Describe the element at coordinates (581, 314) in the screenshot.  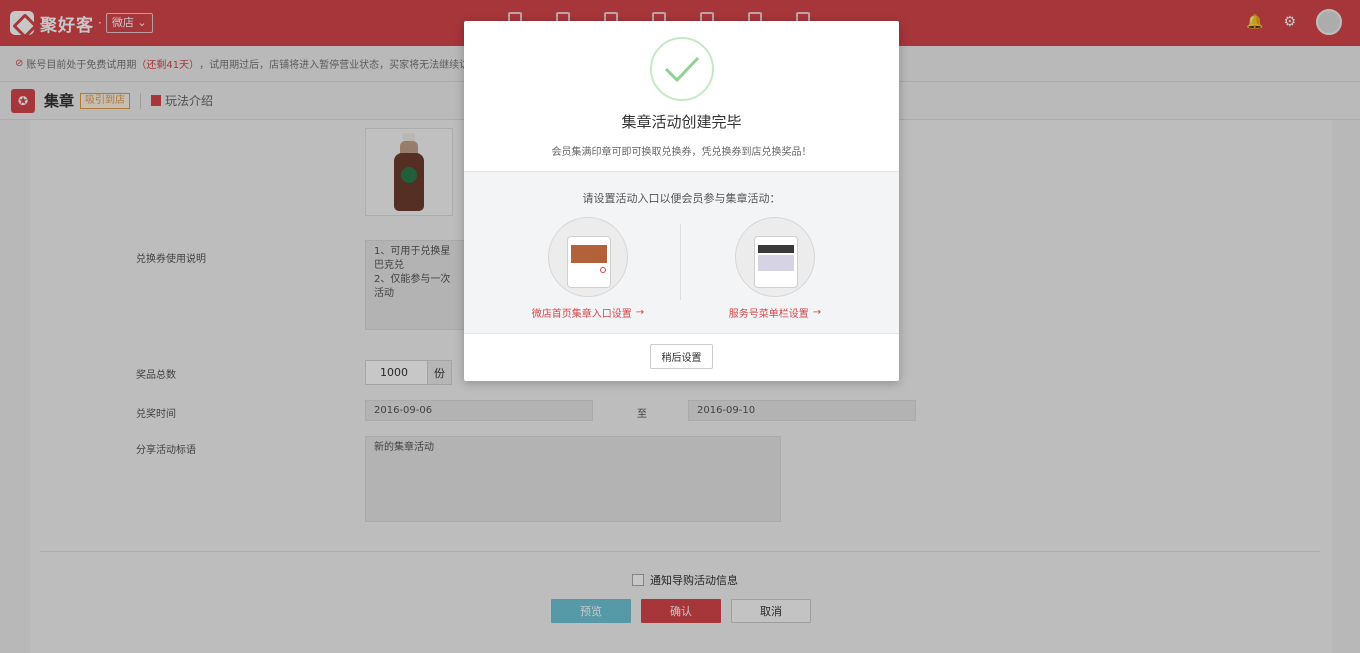
I see `store-entry-label: 微店首页集章入口设置` at that location.